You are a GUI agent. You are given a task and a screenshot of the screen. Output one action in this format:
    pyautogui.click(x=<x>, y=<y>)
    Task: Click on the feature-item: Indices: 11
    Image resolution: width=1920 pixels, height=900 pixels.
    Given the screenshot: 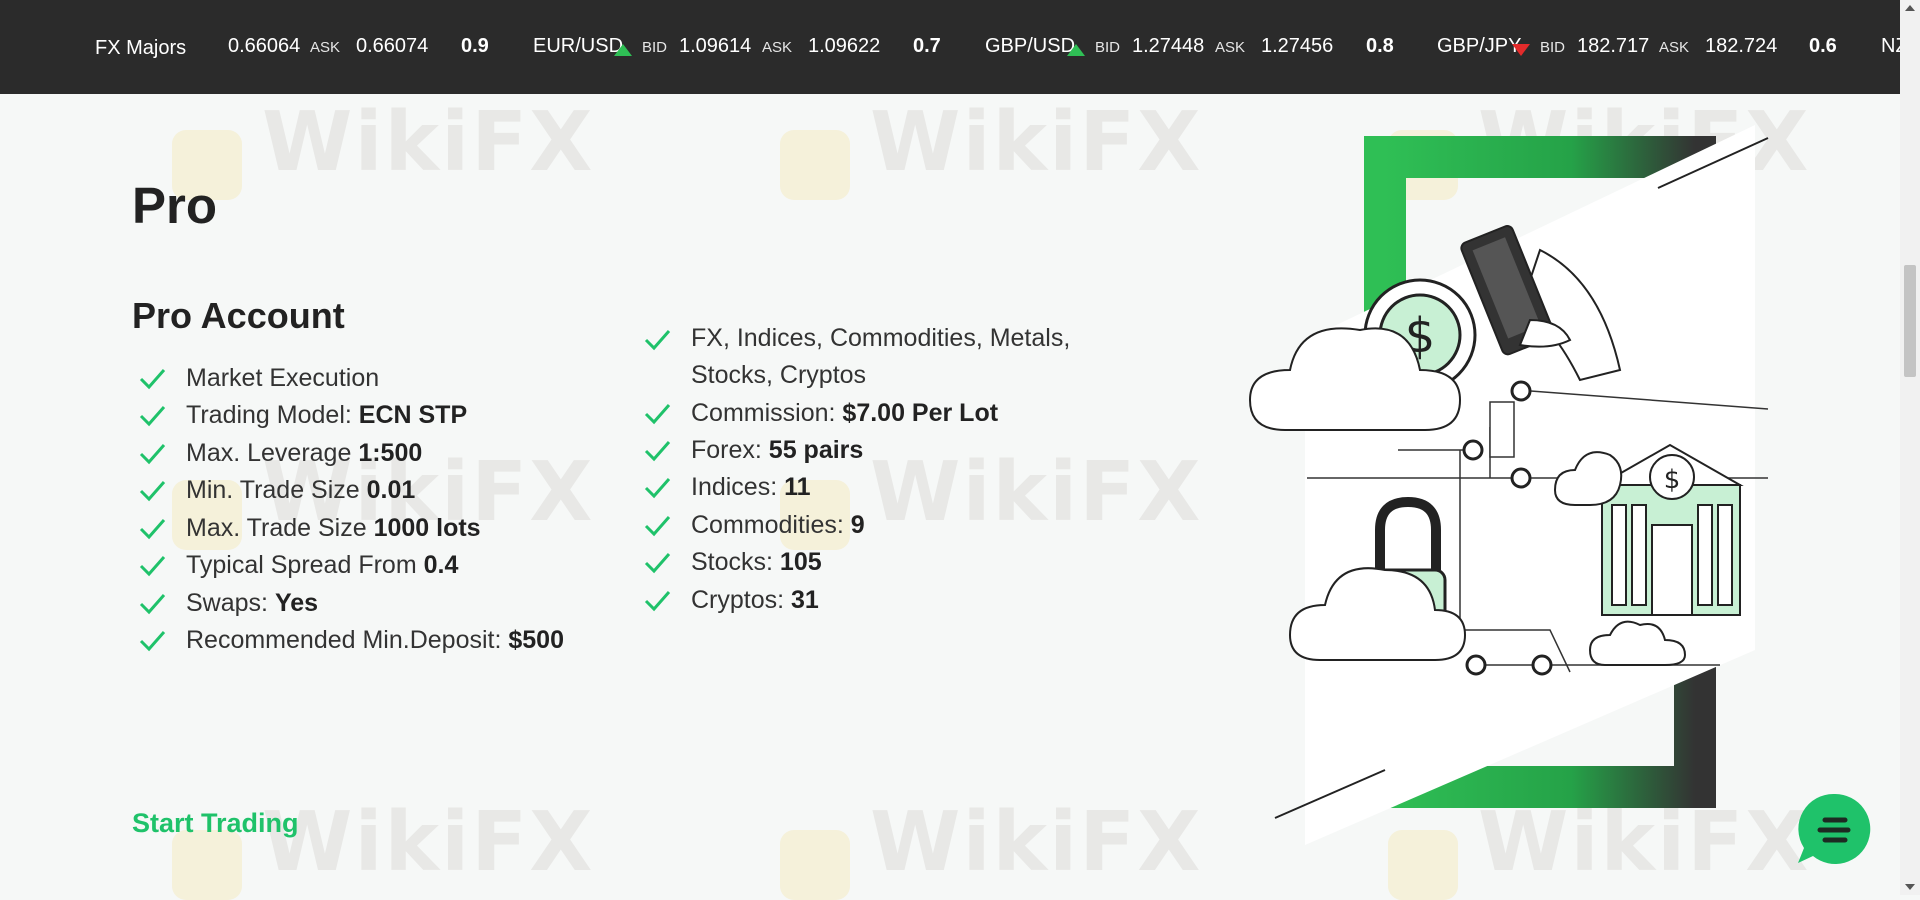 What is the action you would take?
    pyautogui.click(x=727, y=487)
    